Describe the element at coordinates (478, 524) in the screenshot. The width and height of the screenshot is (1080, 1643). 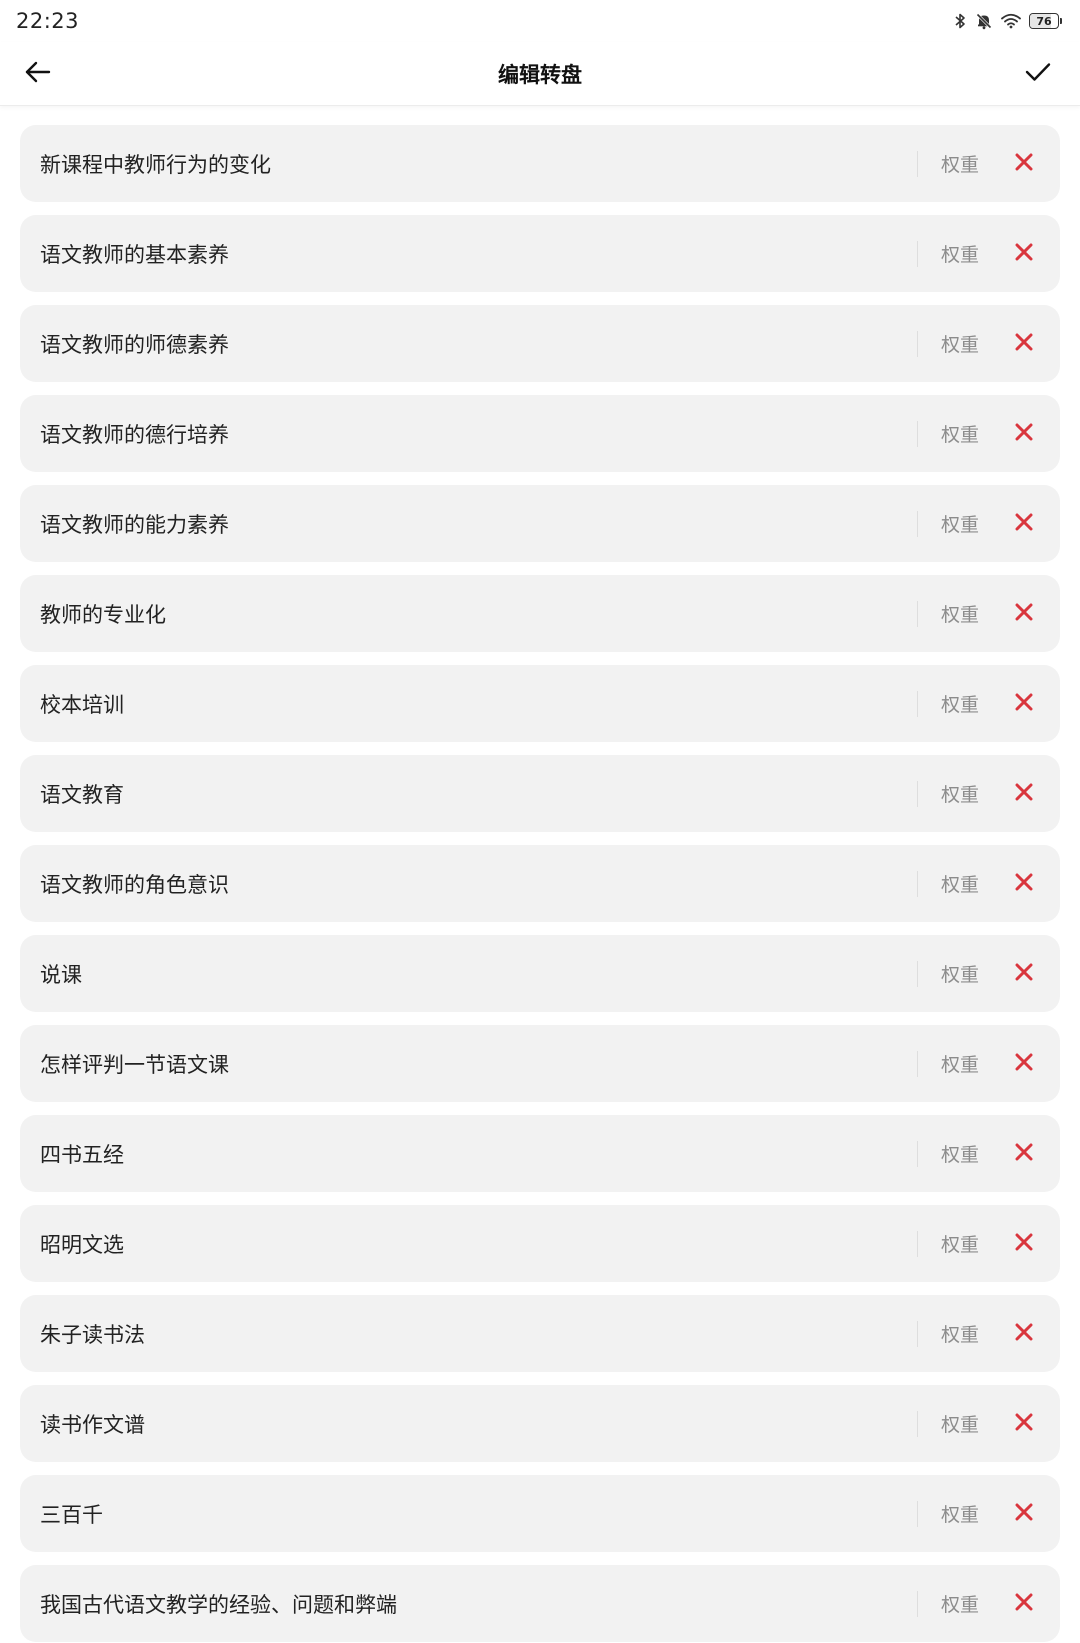
I see `item-name-field: 语文教师的能力素养` at that location.